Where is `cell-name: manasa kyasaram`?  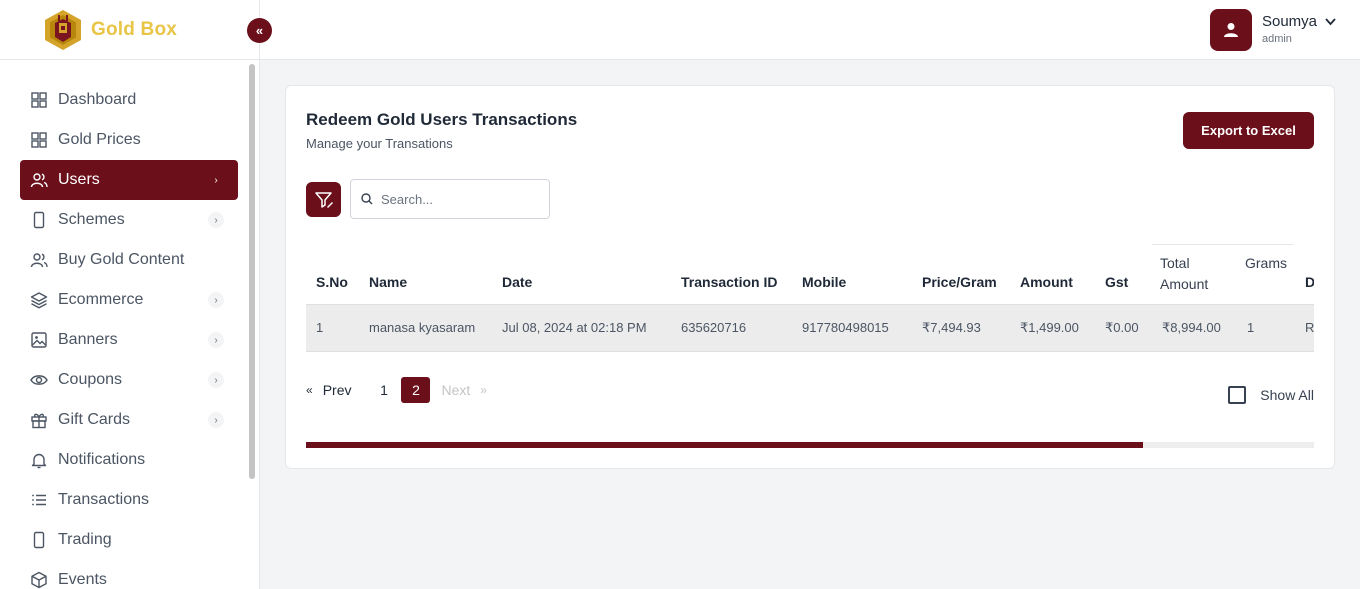 cell-name: manasa kyasaram is located at coordinates (422, 327).